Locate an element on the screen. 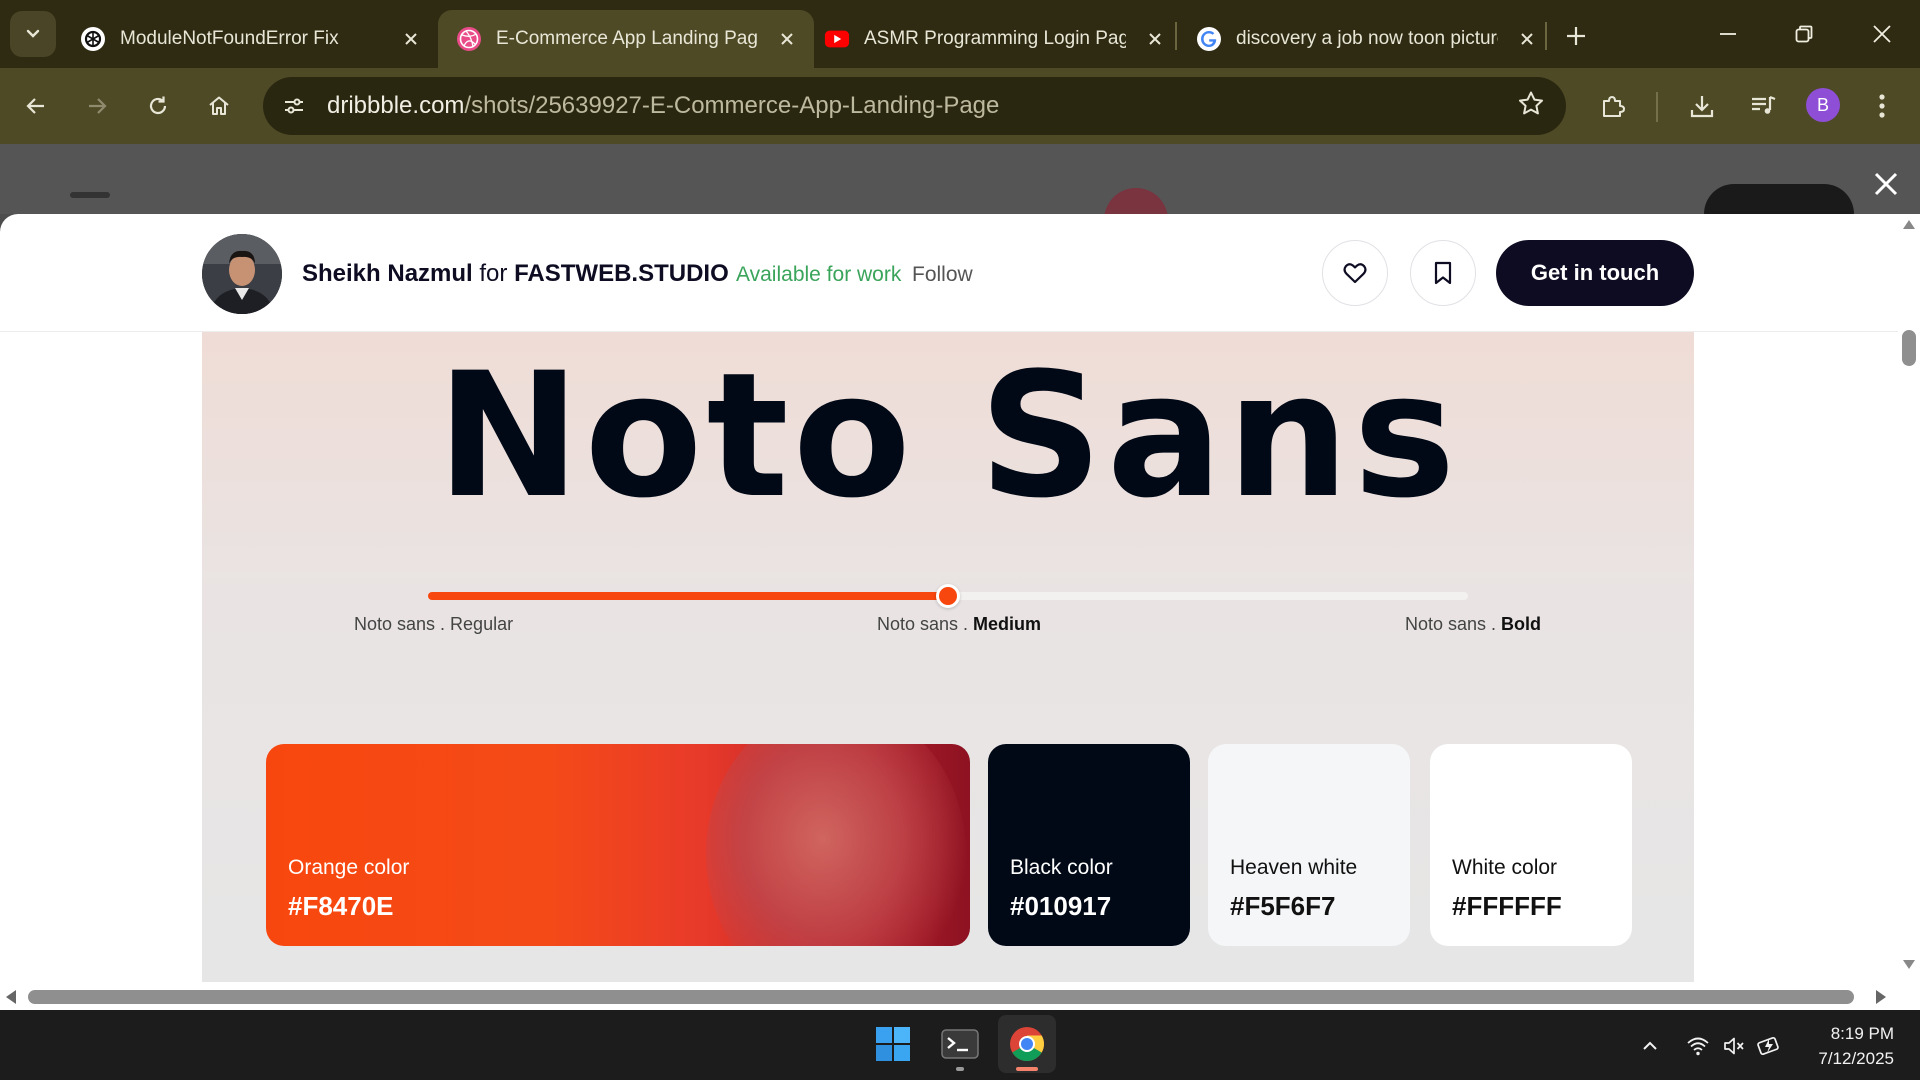 The height and width of the screenshot is (1080, 1920). vertical-scroll-thumb is located at coordinates (1909, 348).